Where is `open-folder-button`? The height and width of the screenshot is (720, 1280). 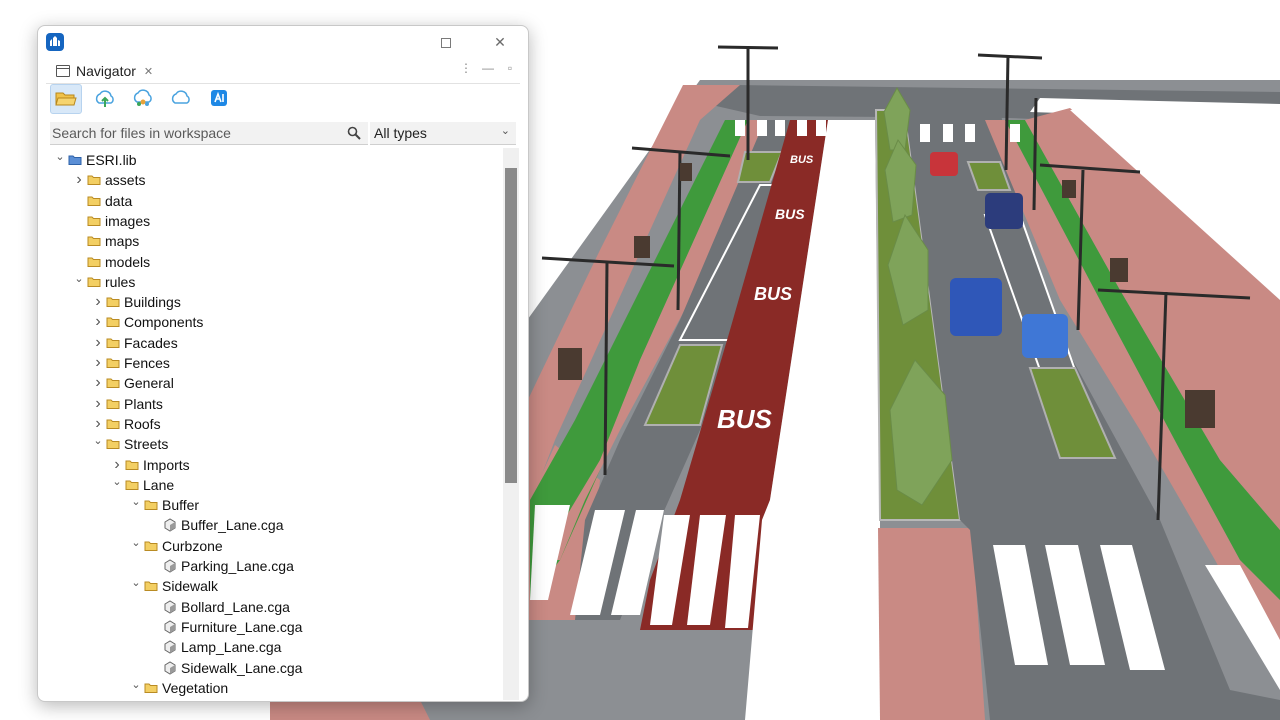 open-folder-button is located at coordinates (66, 99).